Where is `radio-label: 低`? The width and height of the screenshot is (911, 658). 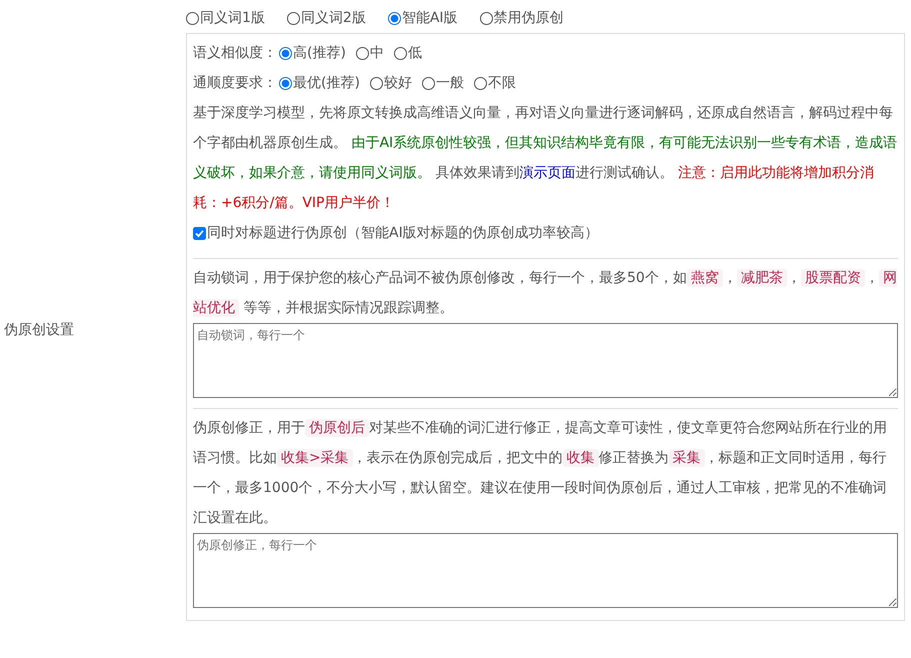
radio-label: 低 is located at coordinates (415, 53).